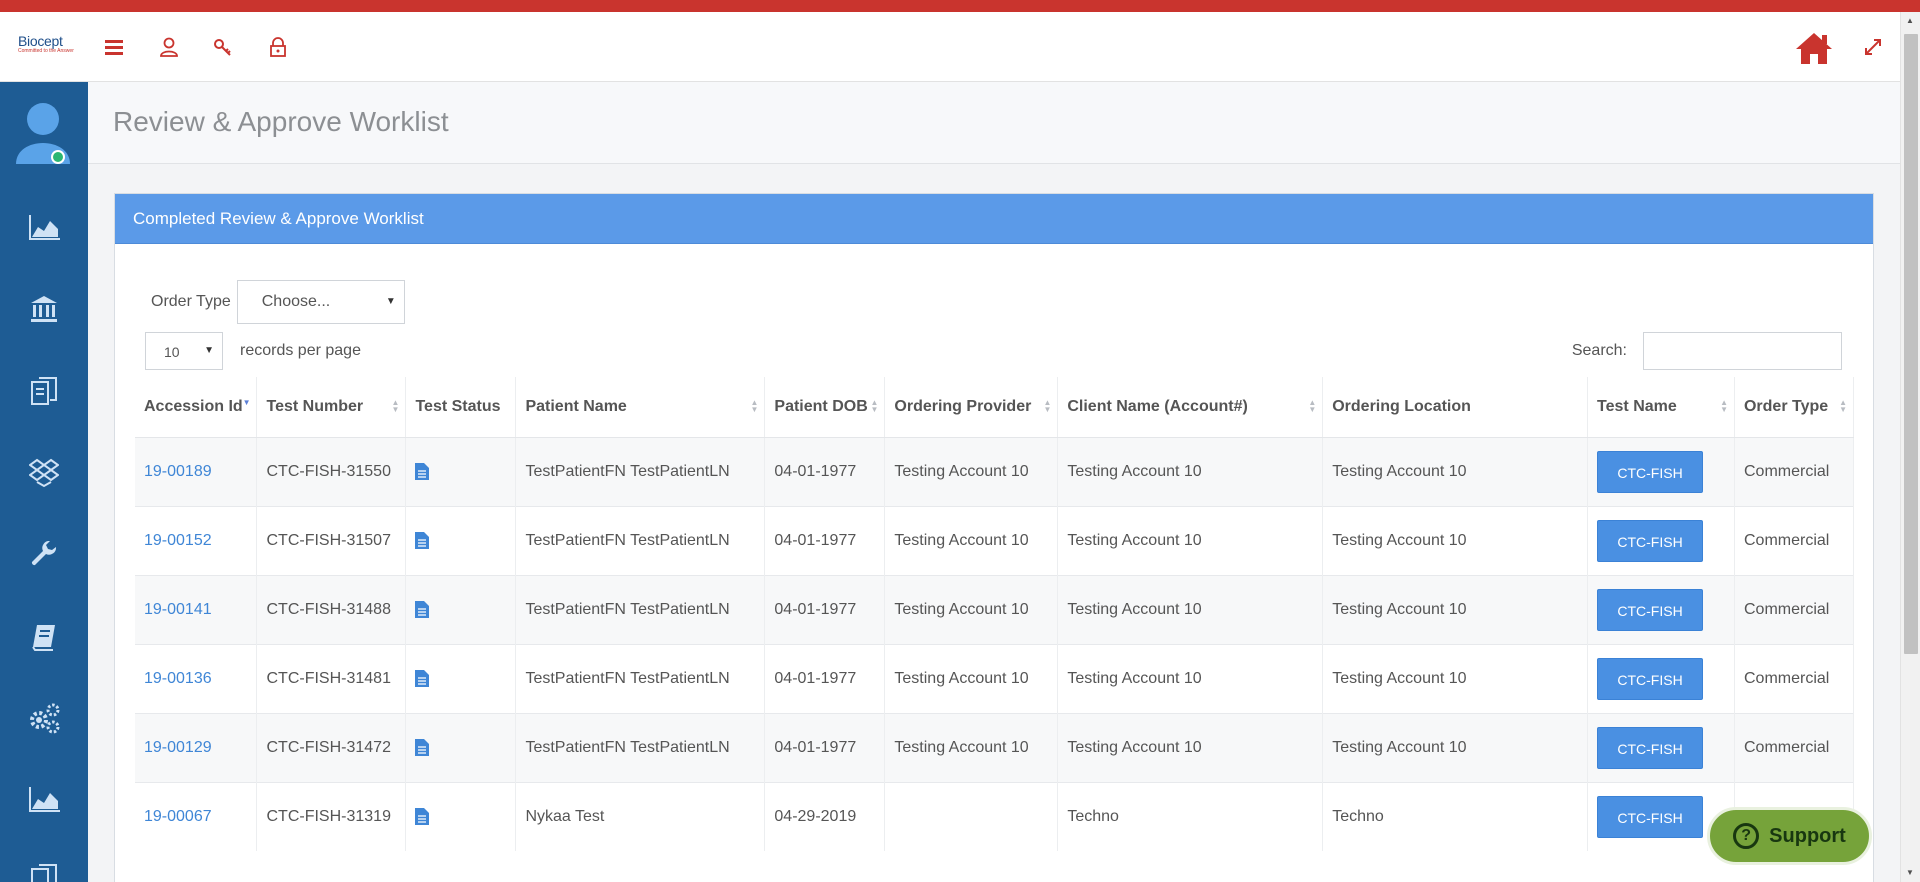 This screenshot has height=882, width=1920. I want to click on expand-icon, so click(1873, 47).